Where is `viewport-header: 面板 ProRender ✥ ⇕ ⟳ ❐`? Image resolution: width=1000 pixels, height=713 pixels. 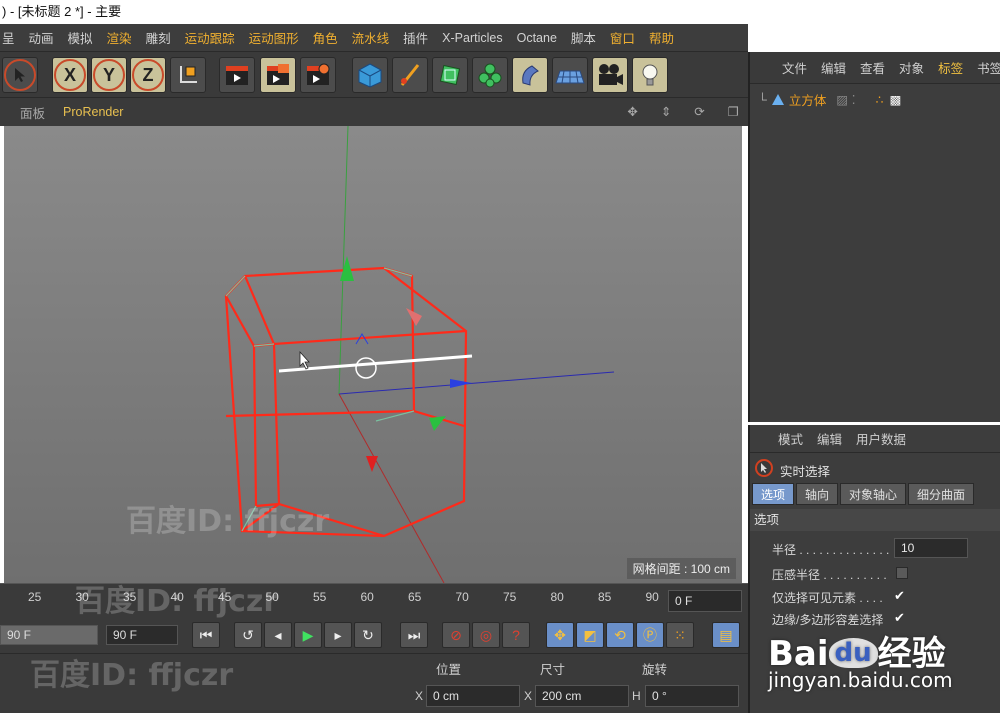 viewport-header: 面板 ProRender ✥ ⇕ ⟳ ❐ is located at coordinates (374, 112).